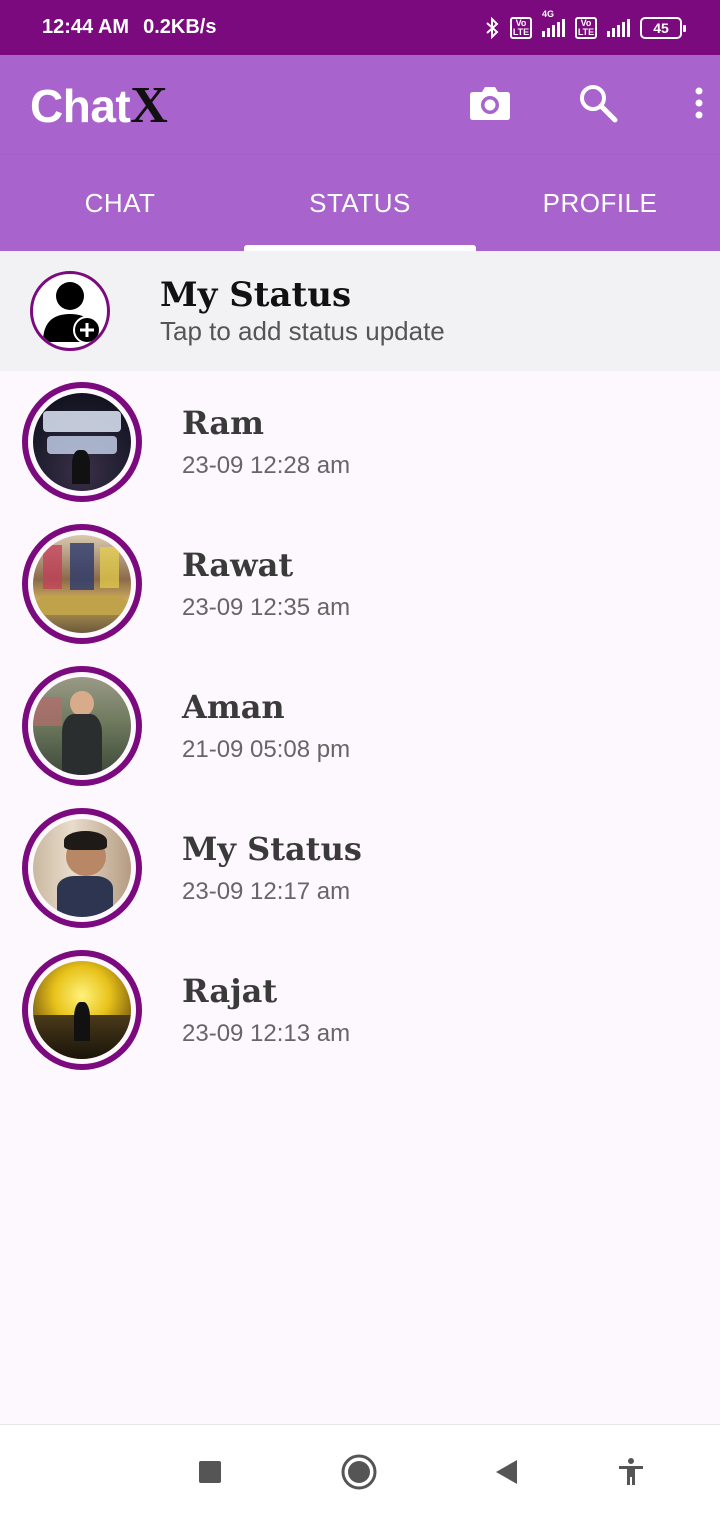 The width and height of the screenshot is (720, 1520). I want to click on accessibility-icon, so click(631, 1474).